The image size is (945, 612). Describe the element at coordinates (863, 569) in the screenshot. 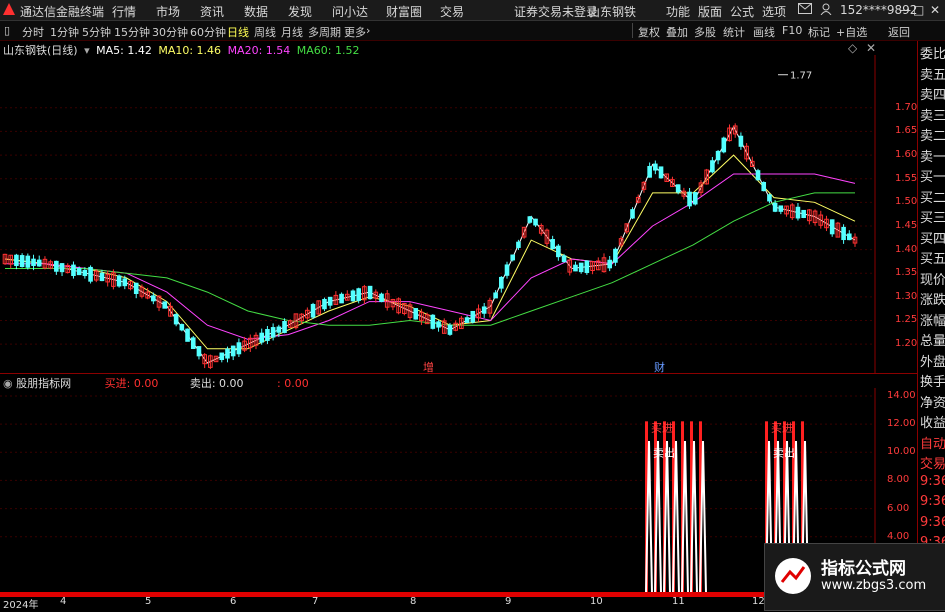

I see `watermark-title: 指标公式网` at that location.